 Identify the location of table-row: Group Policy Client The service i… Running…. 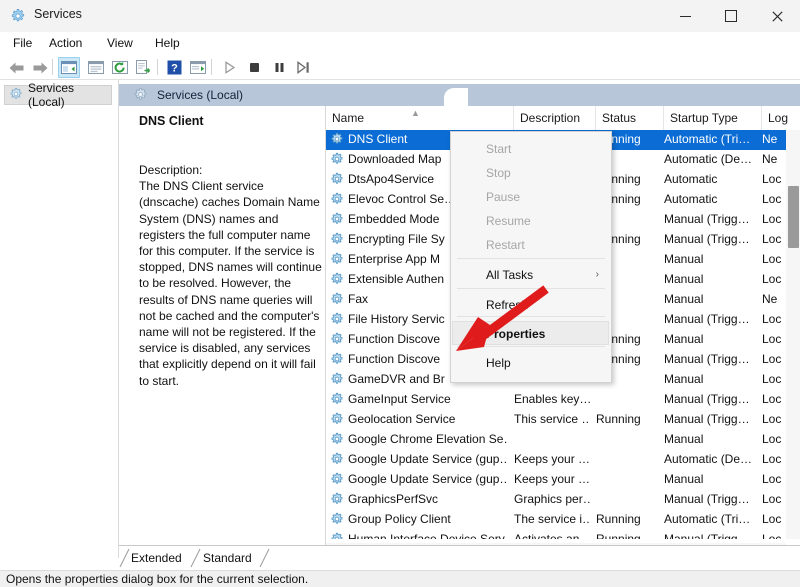
(563, 520).